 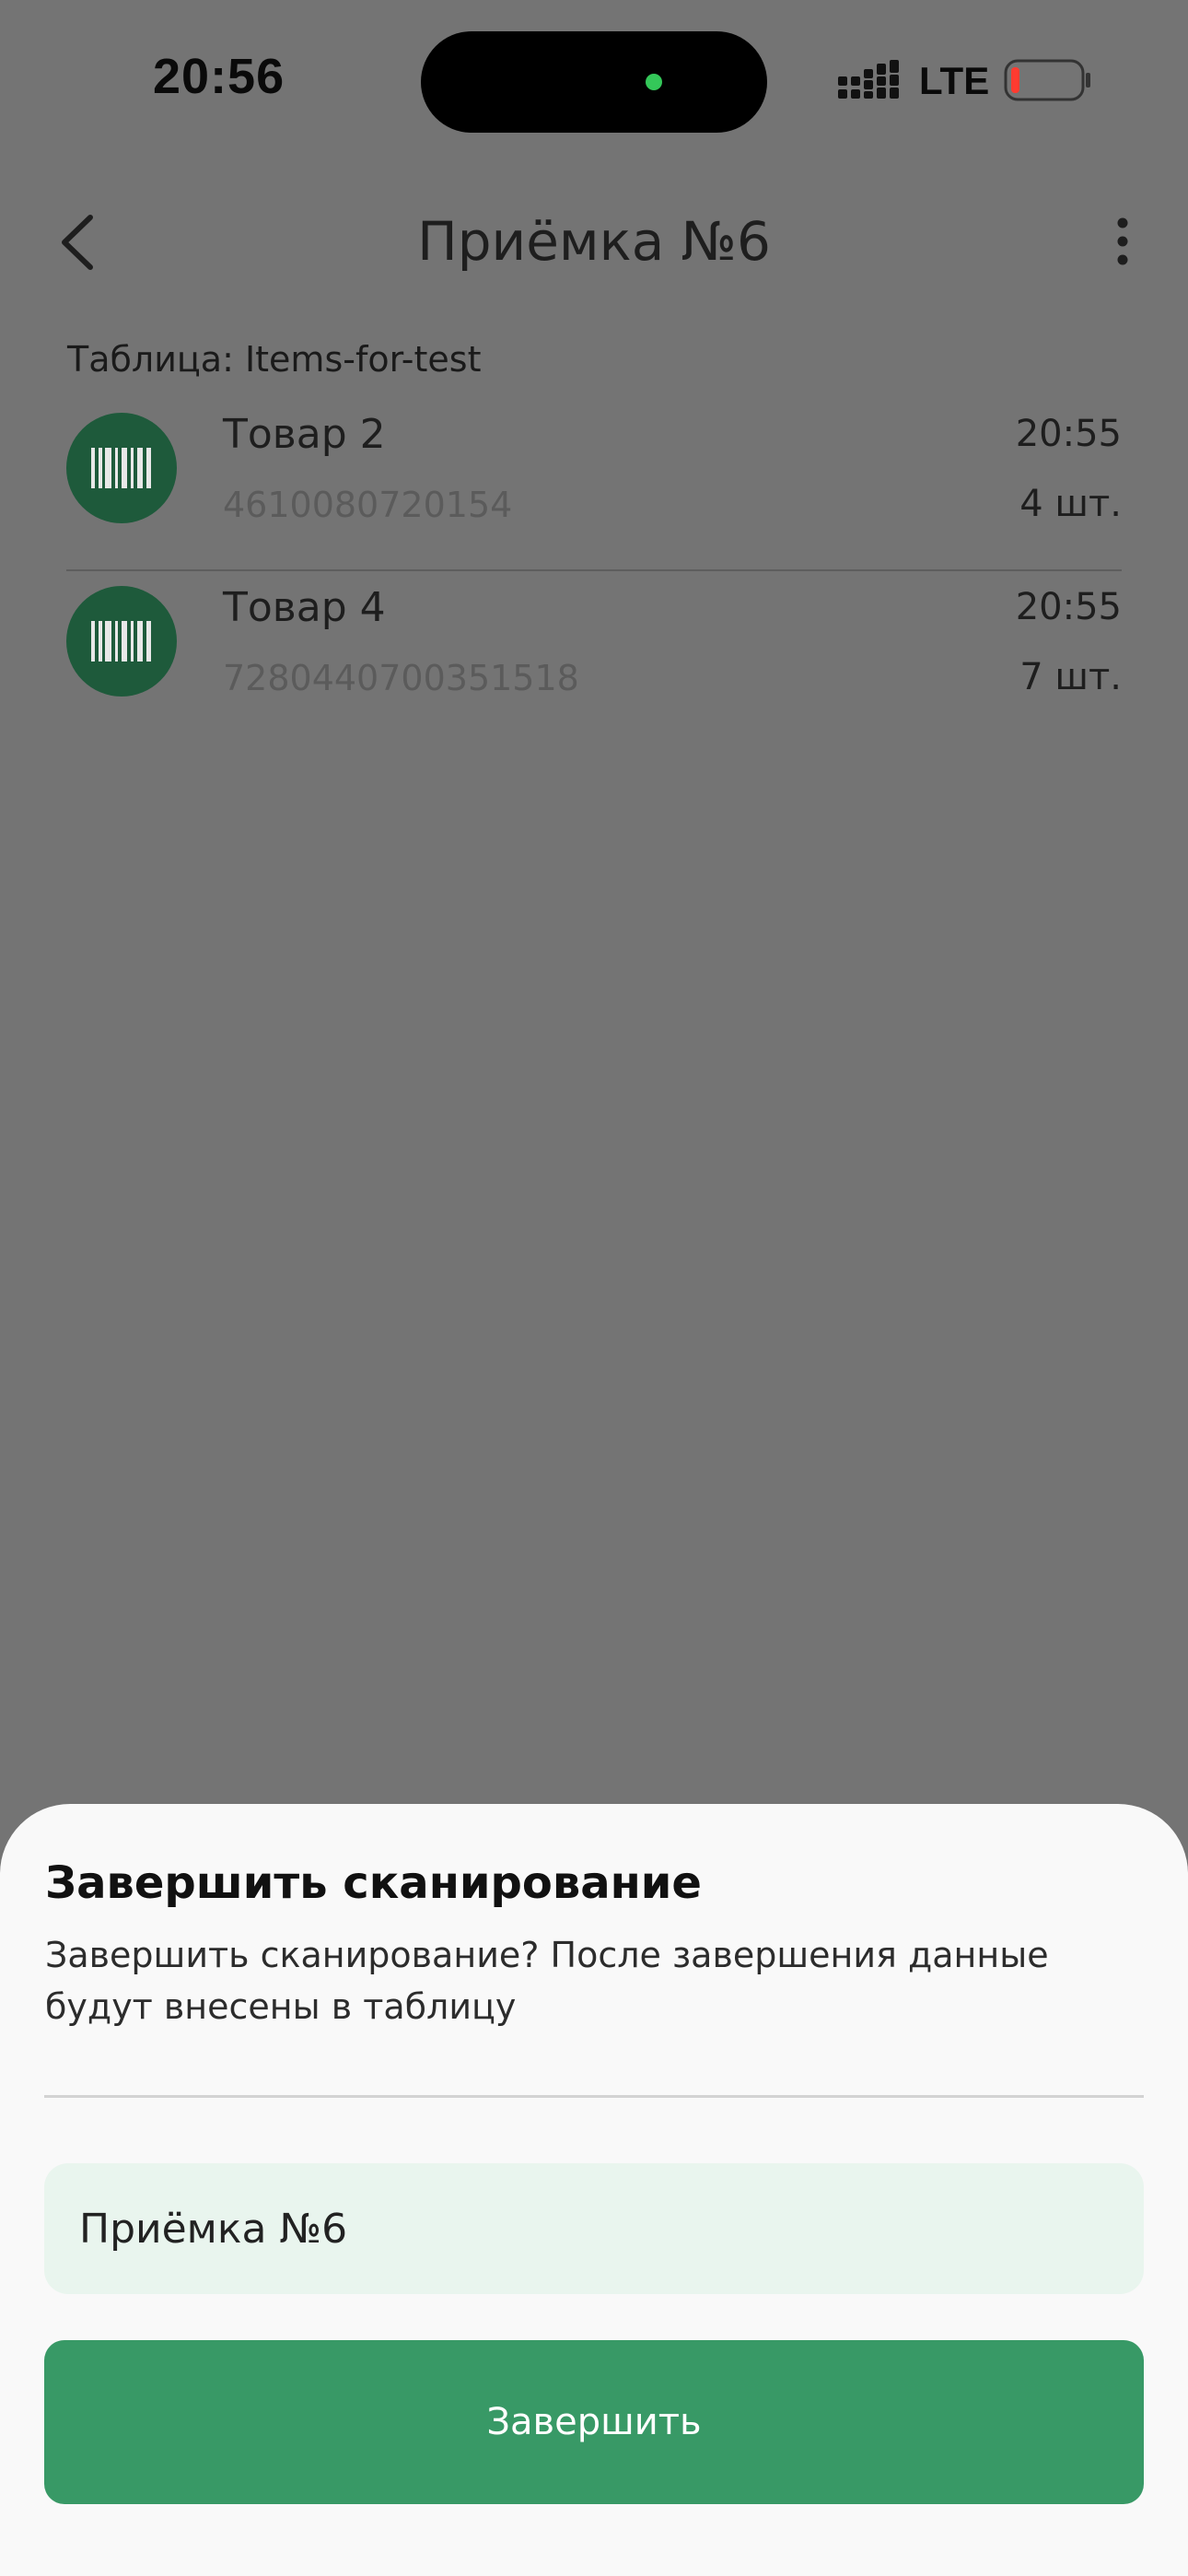 I want to click on network-type: LTE, so click(x=954, y=80).